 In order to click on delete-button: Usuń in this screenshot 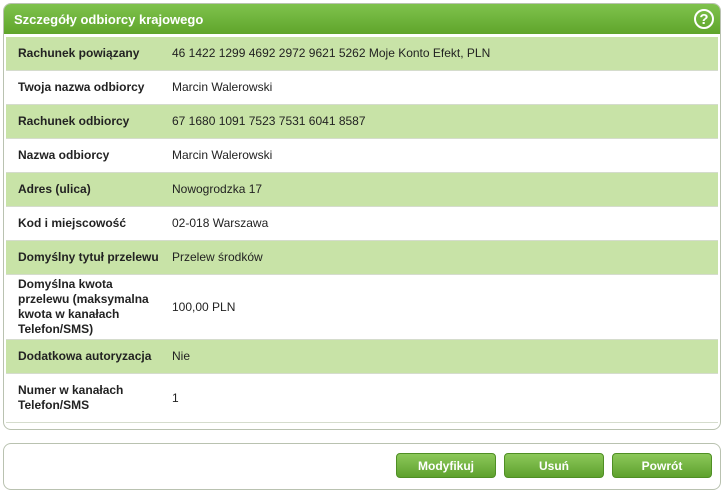, I will do `click(554, 465)`.